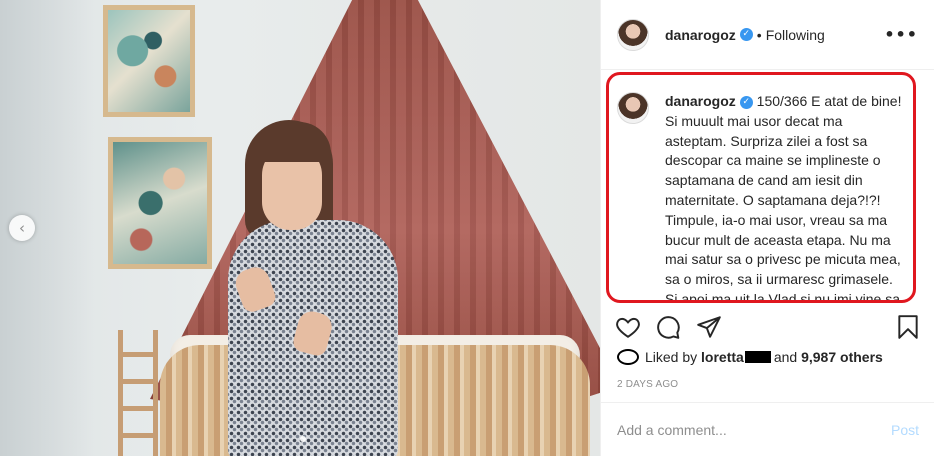 The image size is (934, 456). I want to click on comment-icon, so click(668, 327).